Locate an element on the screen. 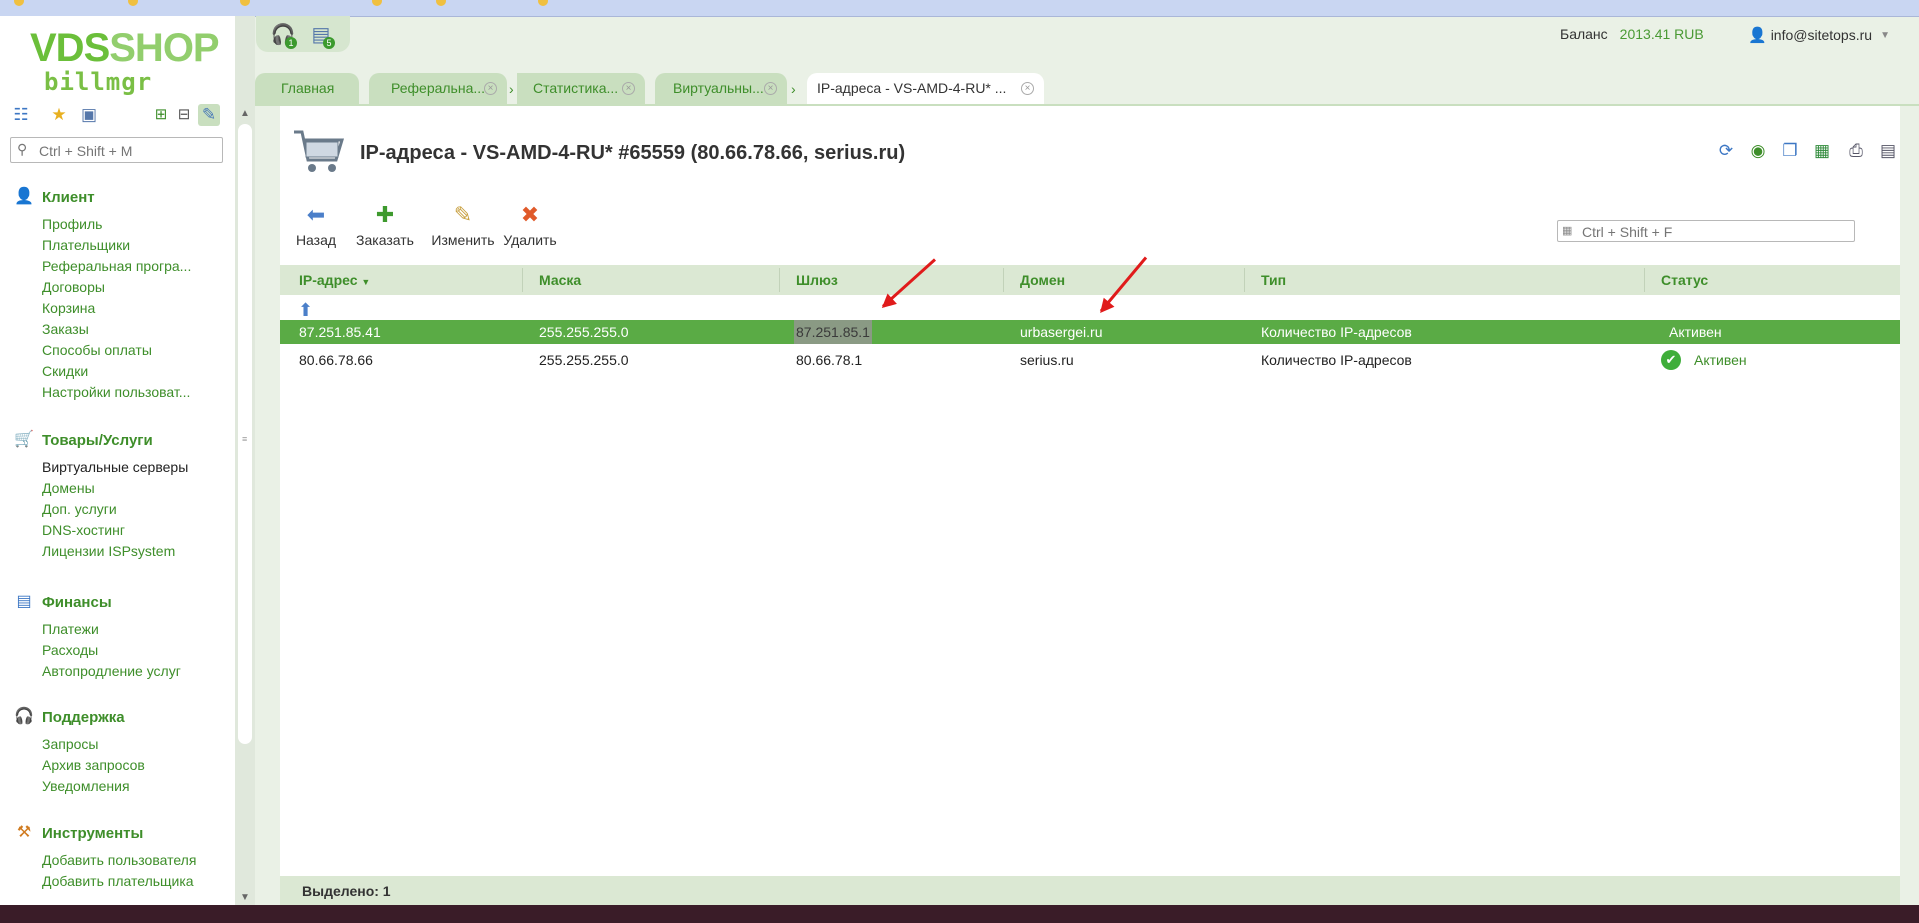 This screenshot has height=923, width=1919. nav-section-header: 🎧 Поддержка is located at coordinates (79, 717).